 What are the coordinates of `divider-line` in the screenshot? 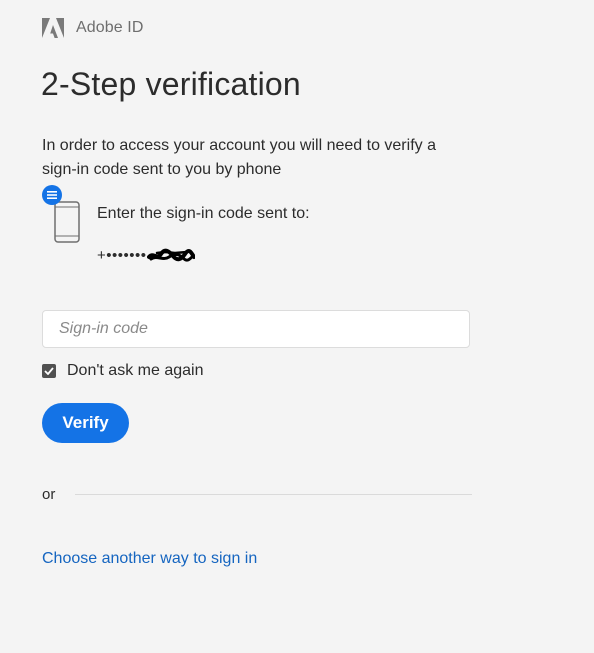 It's located at (273, 494).